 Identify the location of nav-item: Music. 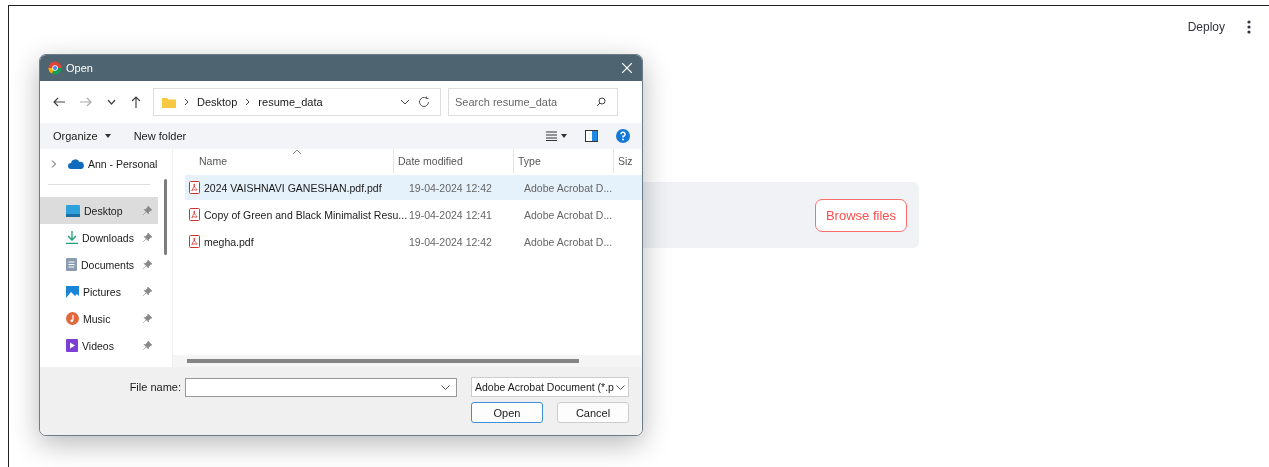
(99, 318).